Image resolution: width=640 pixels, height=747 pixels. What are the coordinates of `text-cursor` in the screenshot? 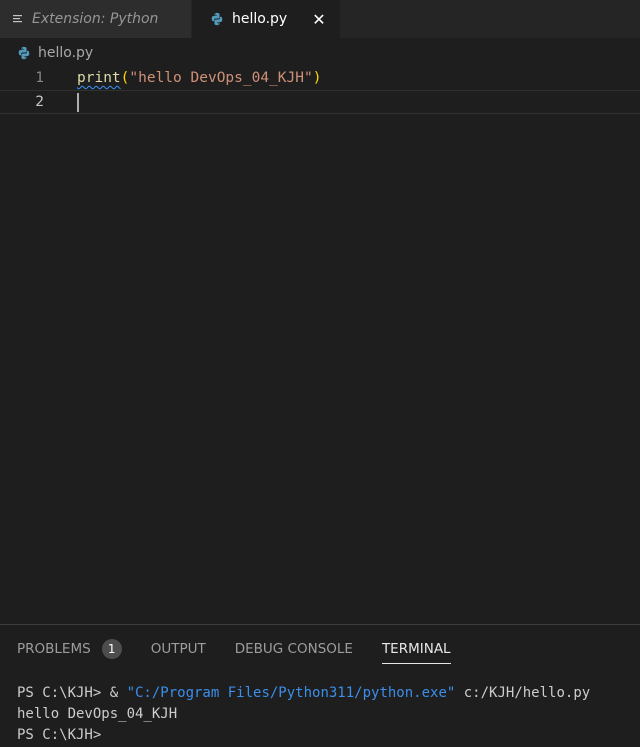 It's located at (78, 102).